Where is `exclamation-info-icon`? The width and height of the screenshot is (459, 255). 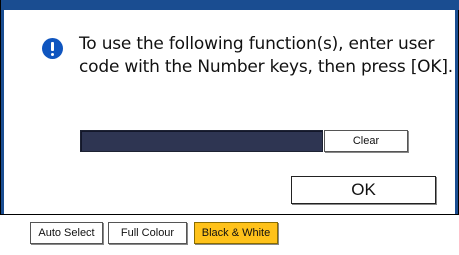
exclamation-info-icon is located at coordinates (52, 48).